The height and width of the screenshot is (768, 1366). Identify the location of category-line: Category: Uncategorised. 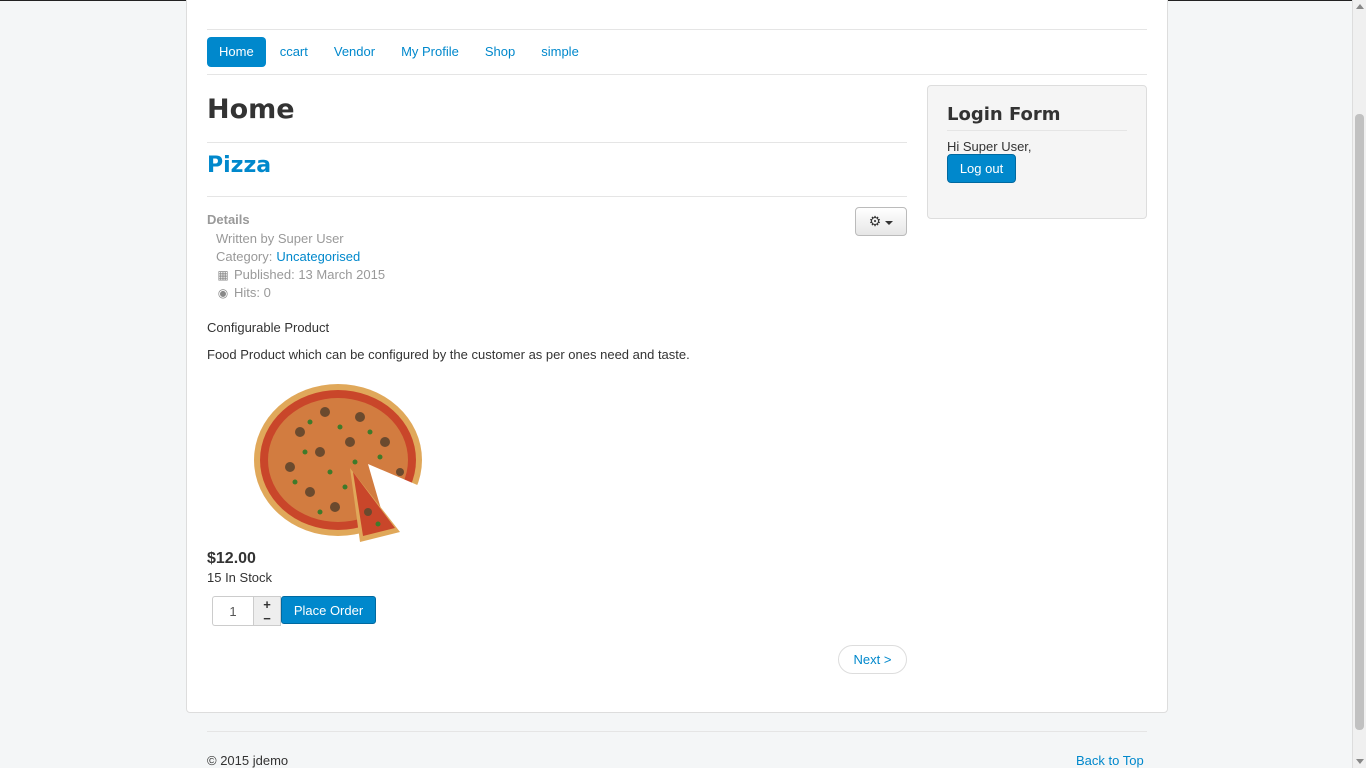
(300, 257).